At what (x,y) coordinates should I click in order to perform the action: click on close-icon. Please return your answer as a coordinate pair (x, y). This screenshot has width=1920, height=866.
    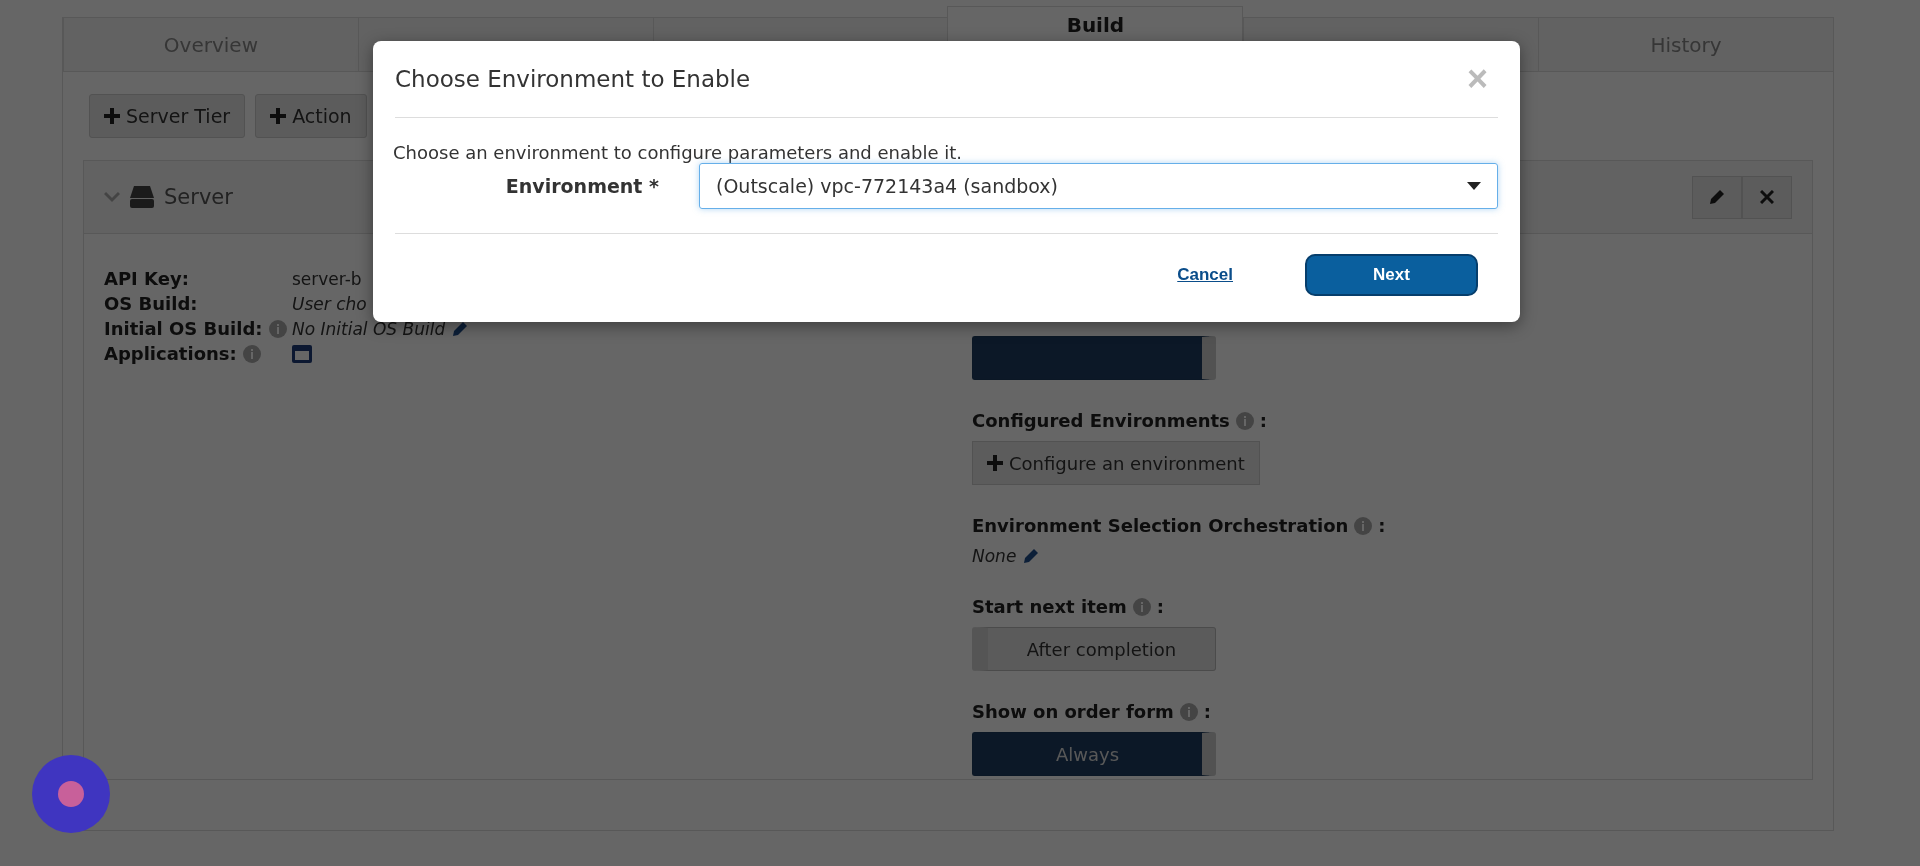
    Looking at the image, I should click on (1767, 197).